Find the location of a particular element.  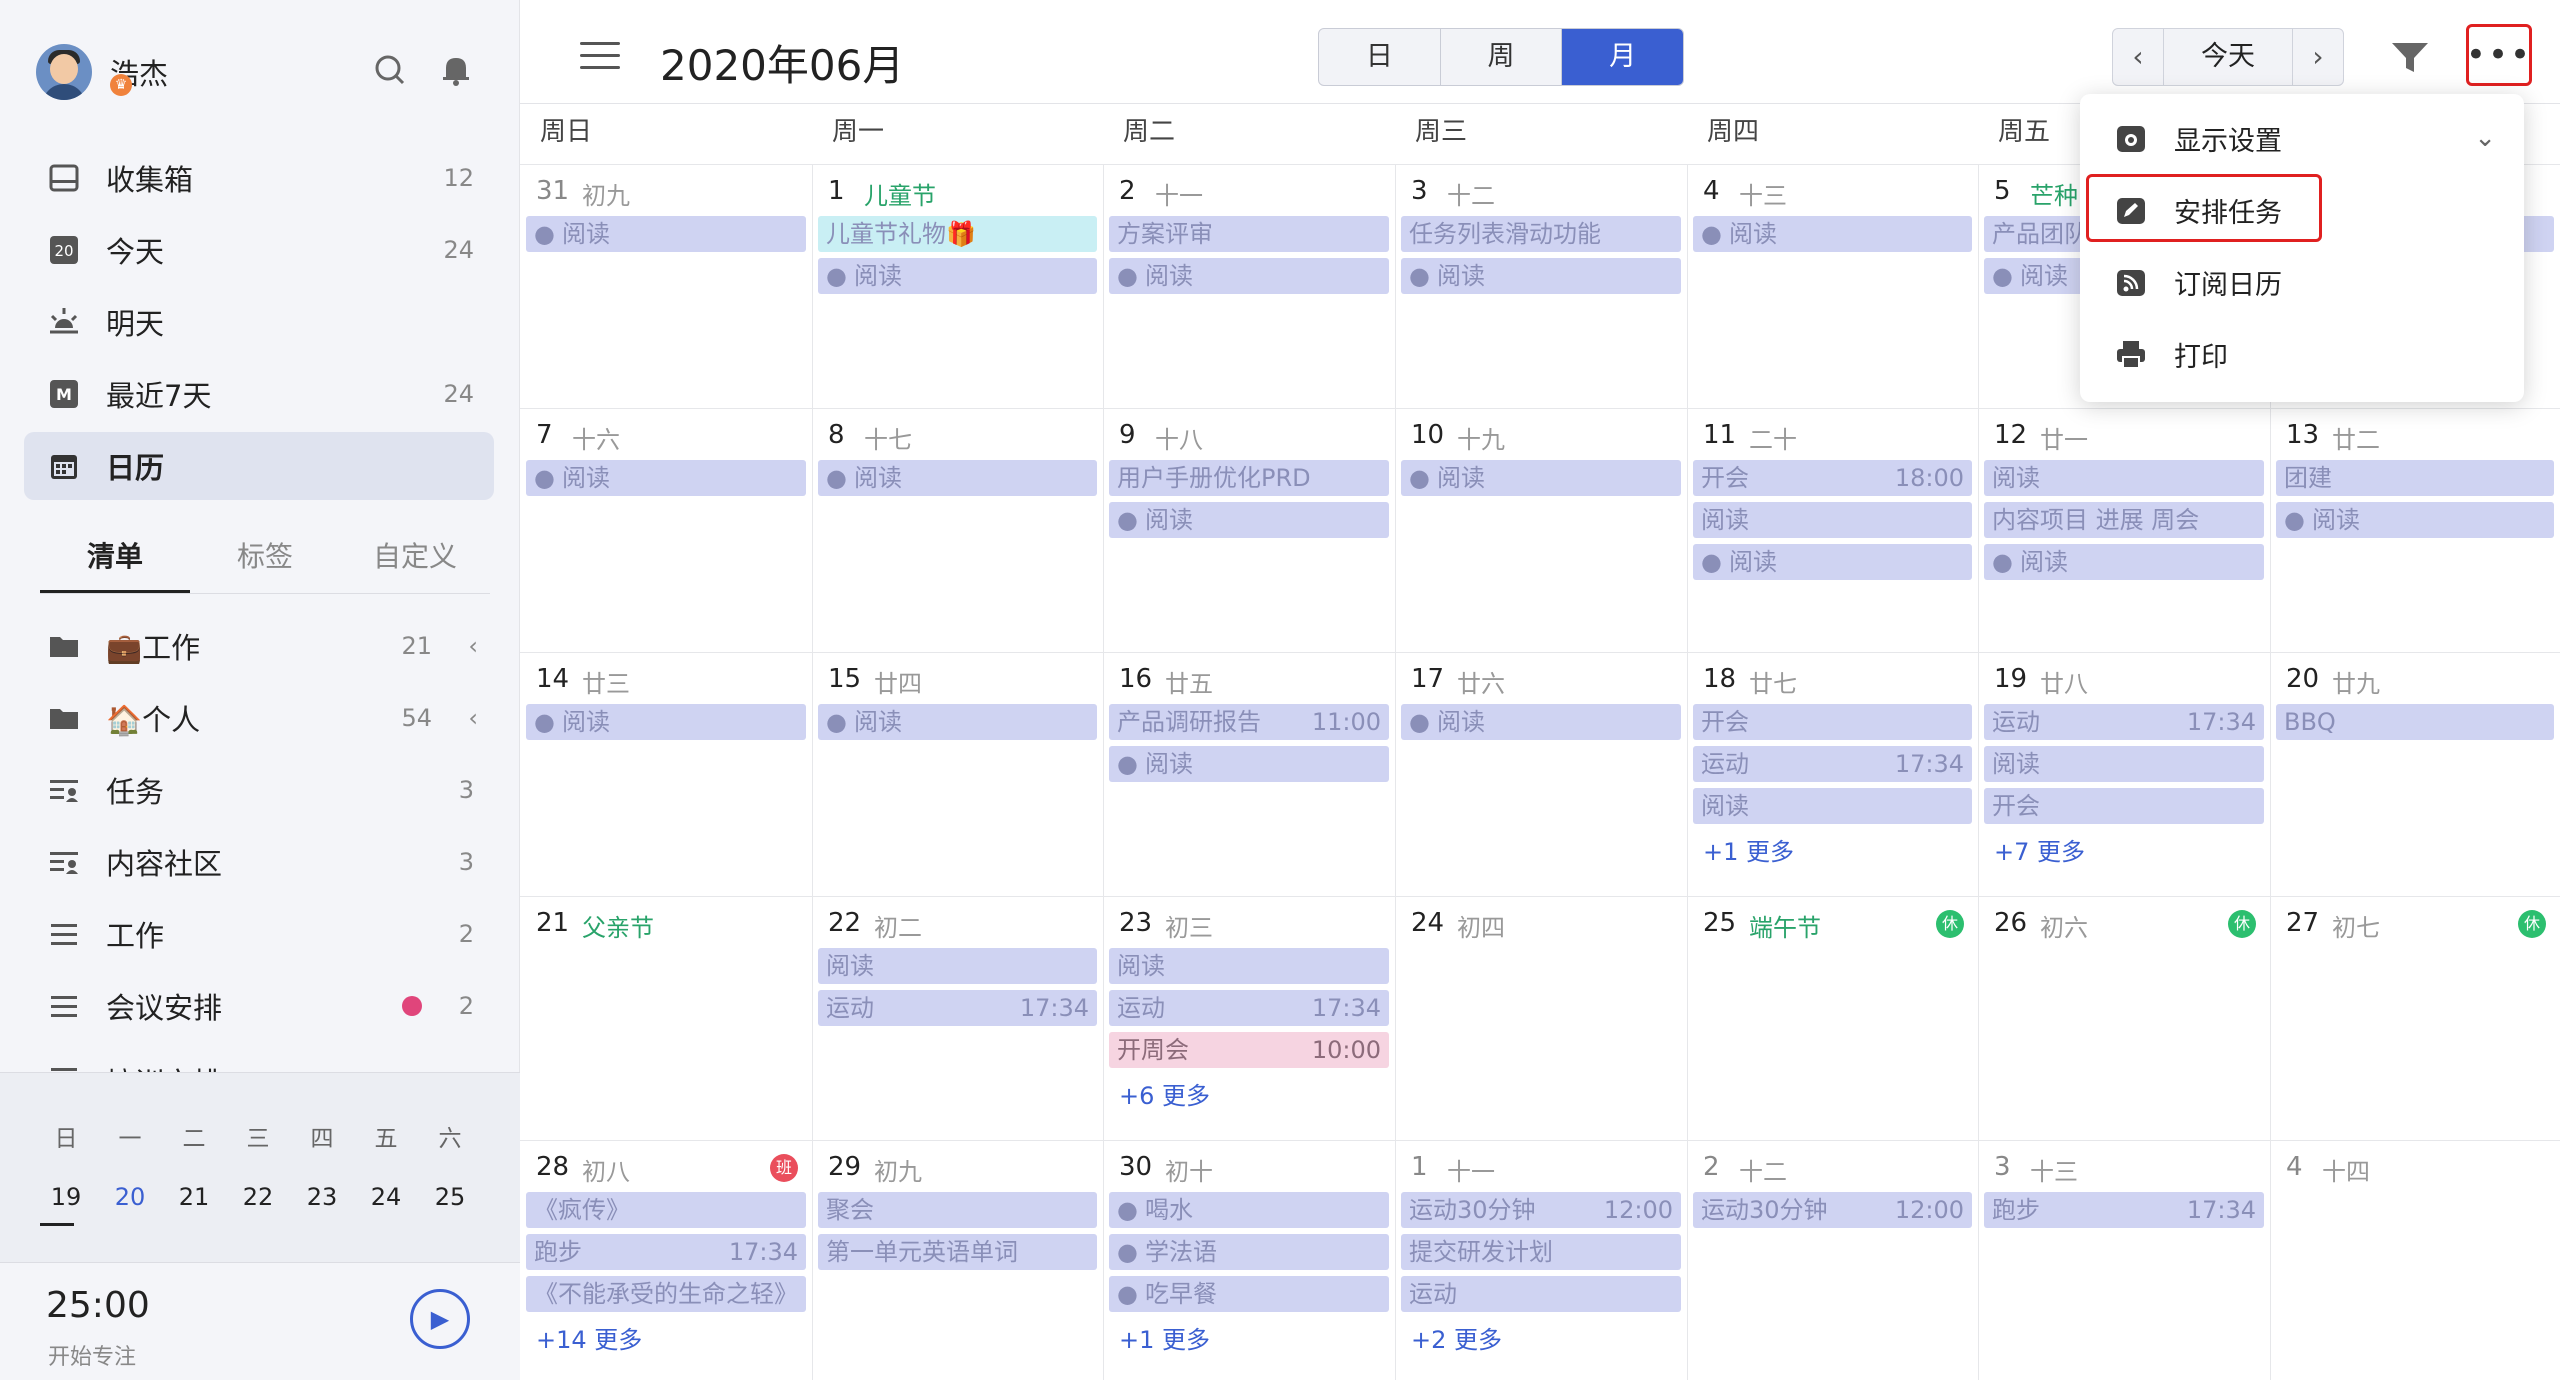

event-item: 产品调研报告 11:00 is located at coordinates (1249, 722).